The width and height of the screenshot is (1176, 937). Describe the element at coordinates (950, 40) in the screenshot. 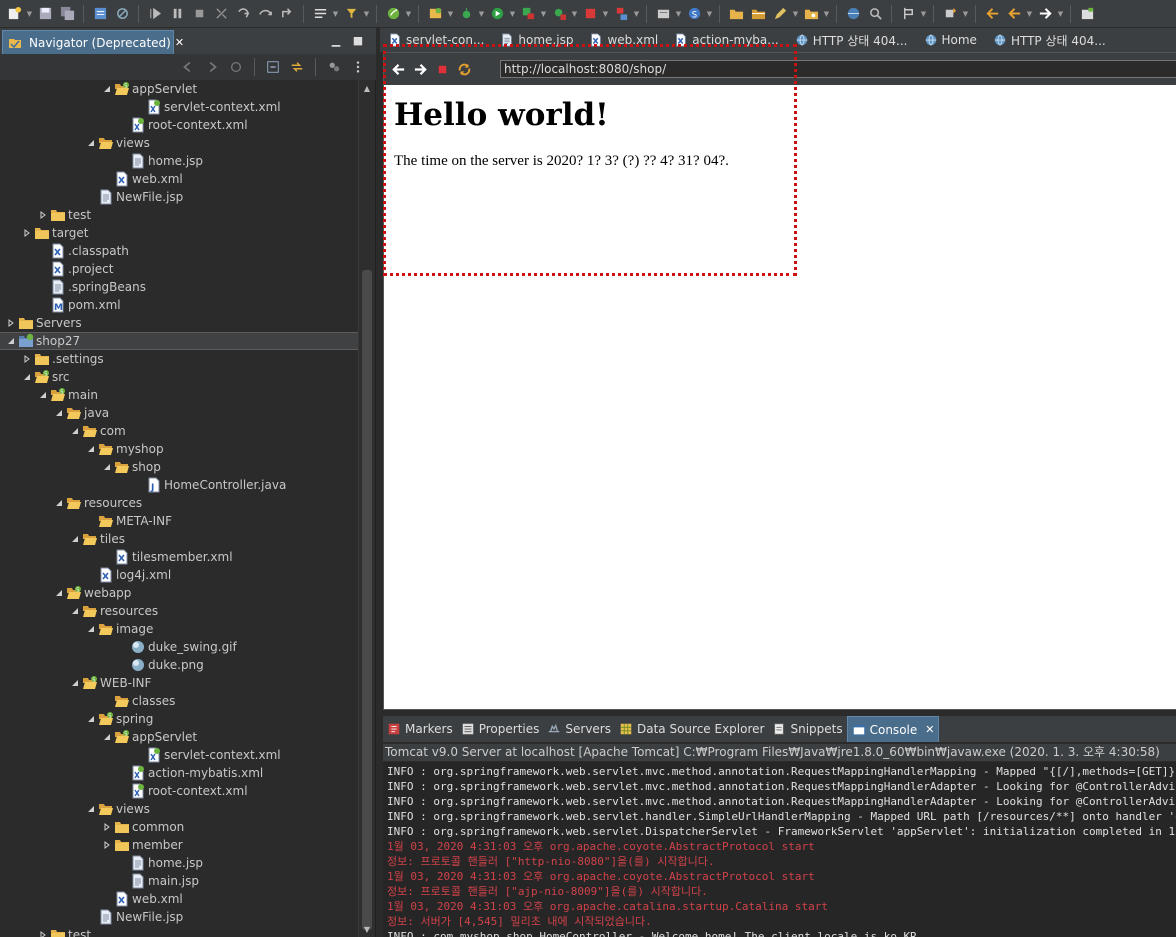

I see `editor-tab: Home` at that location.